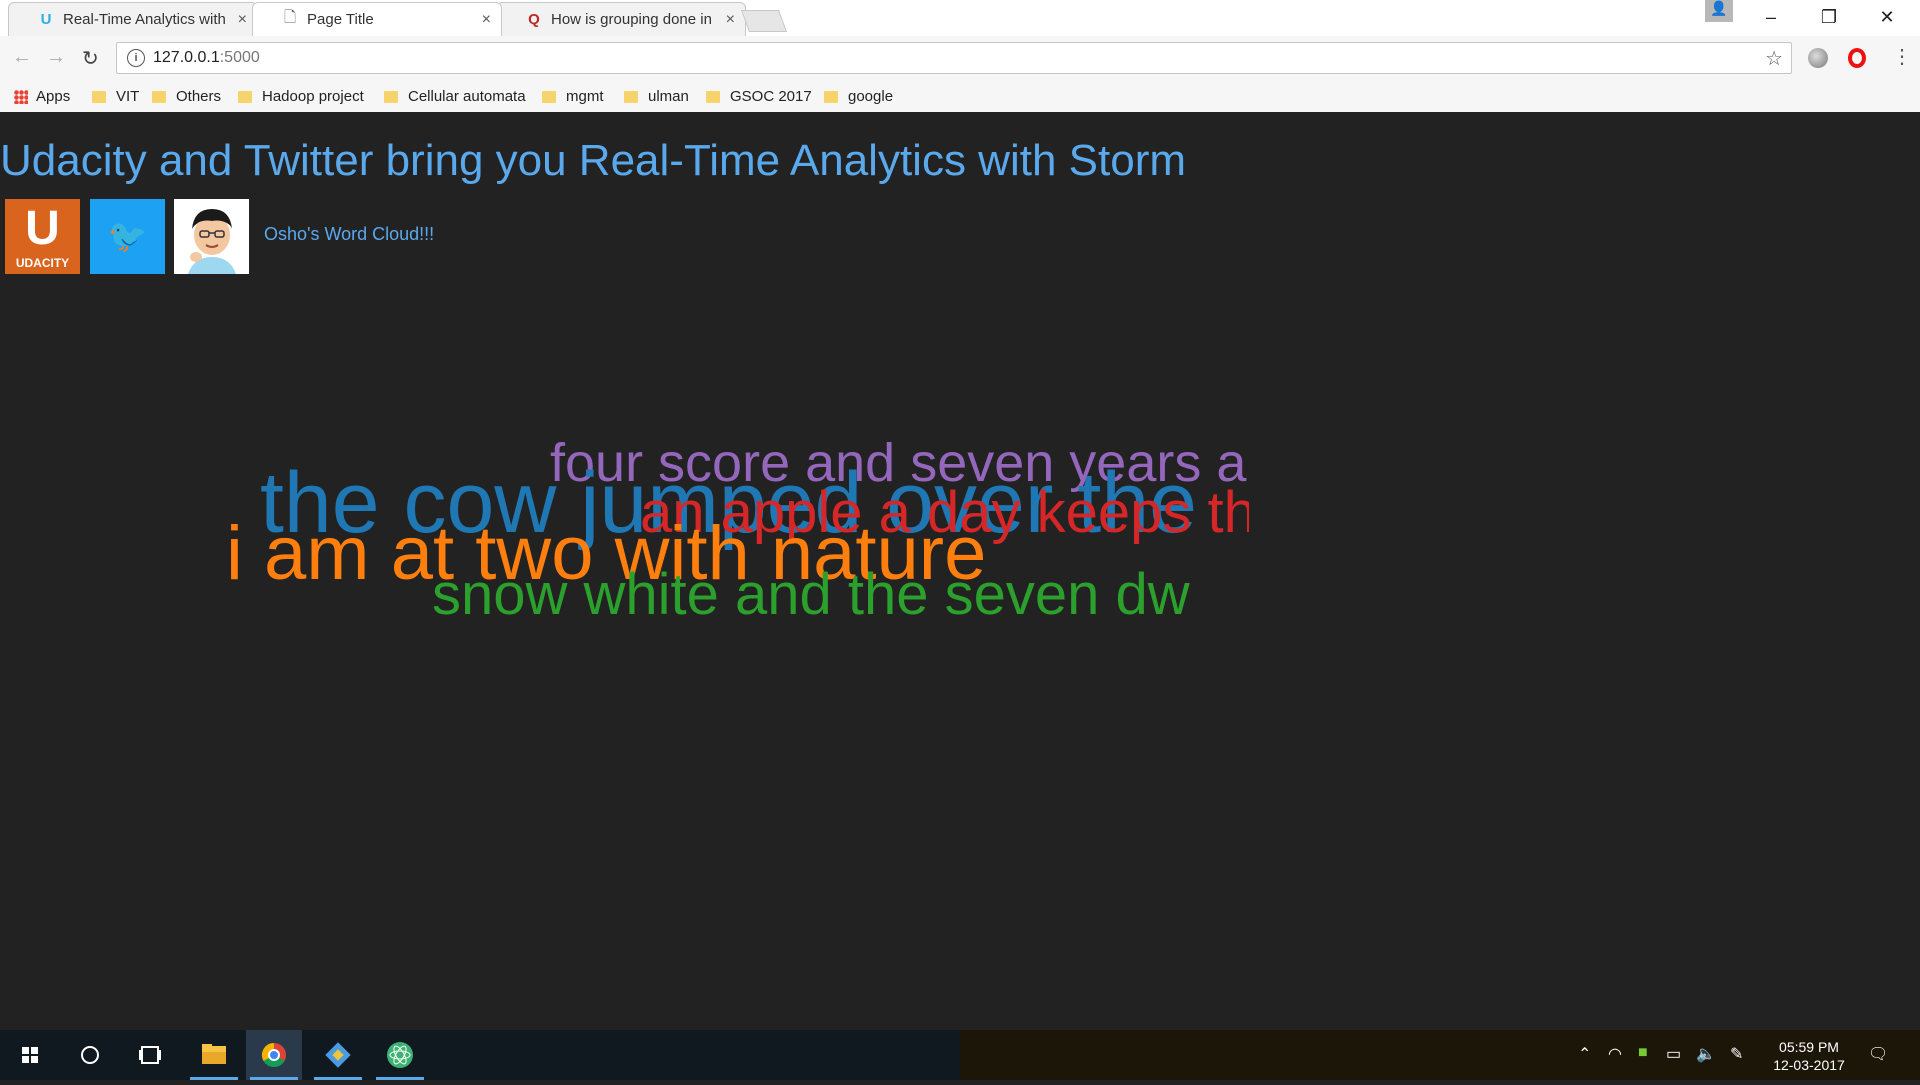 This screenshot has height=1085, width=1920. I want to click on tab-label: How is grouping done in, so click(631, 19).